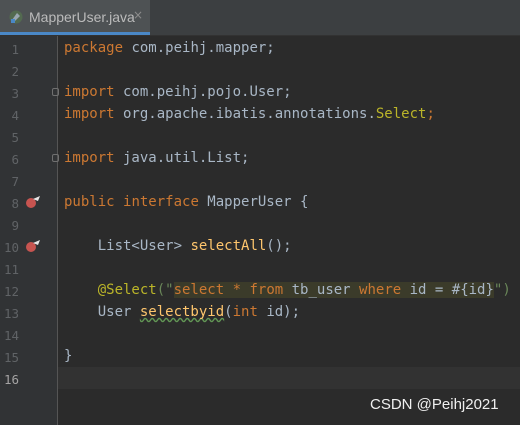  Describe the element at coordinates (15, 225) in the screenshot. I see `line-number: 9` at that location.